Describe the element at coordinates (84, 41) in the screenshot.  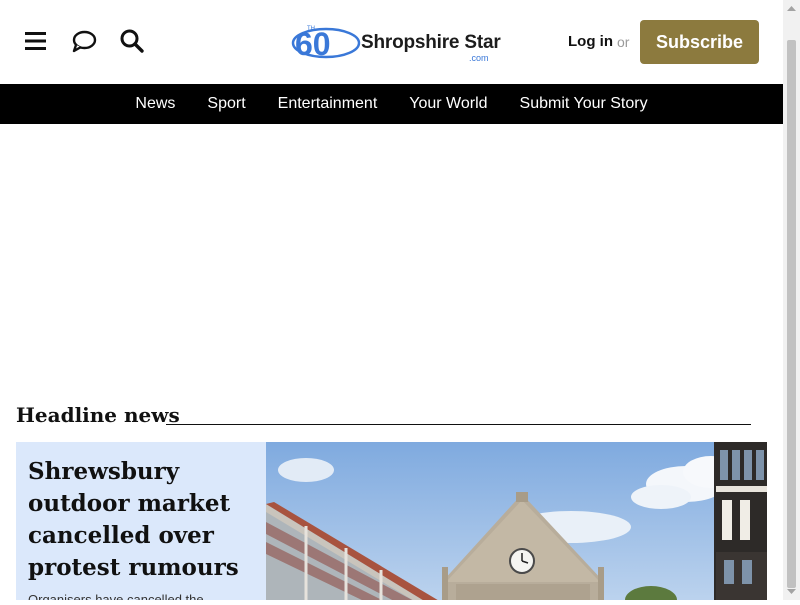
I see `comment-icon` at that location.